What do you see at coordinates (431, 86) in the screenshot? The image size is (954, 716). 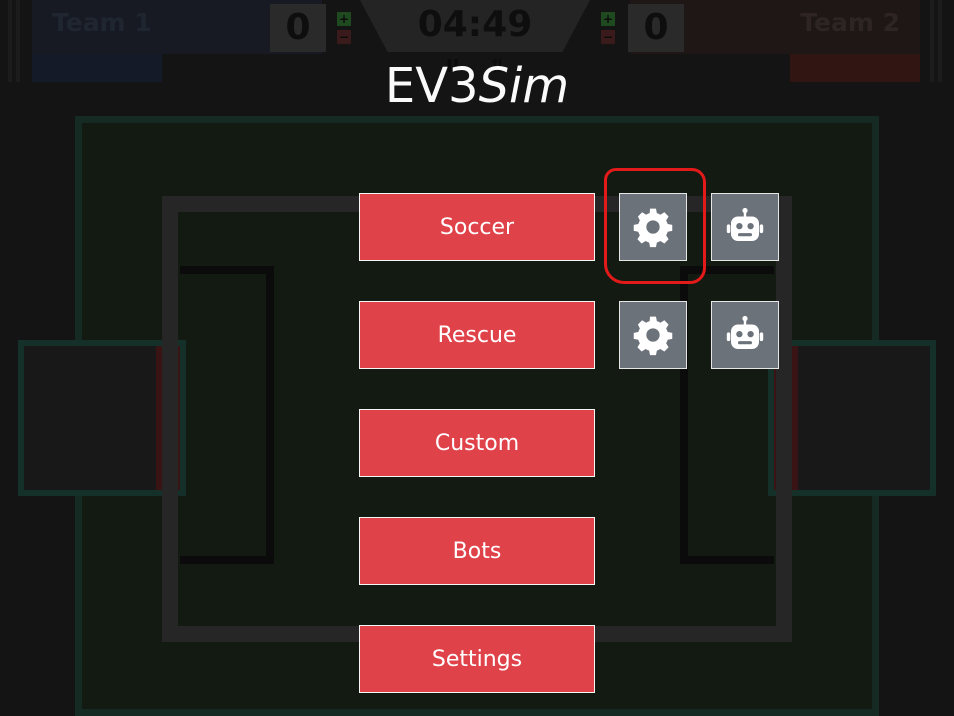 I see `app-title-prefix: EV3` at bounding box center [431, 86].